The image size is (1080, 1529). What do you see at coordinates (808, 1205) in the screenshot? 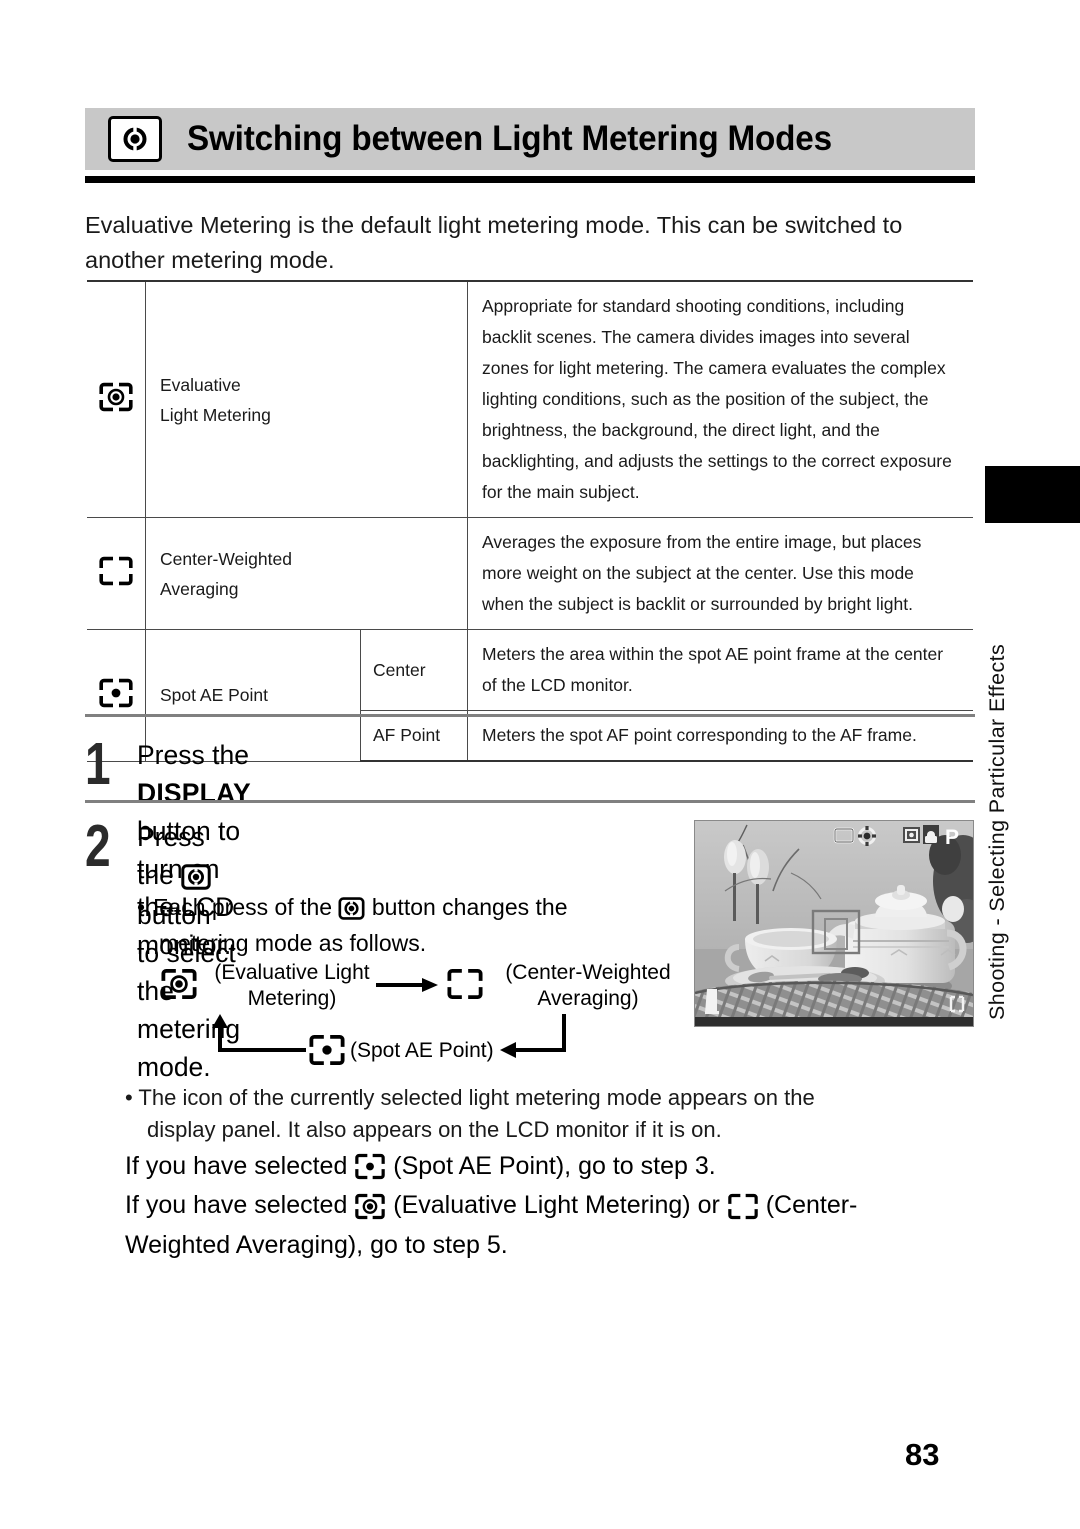
I see `tail-line4-c: (Center-` at bounding box center [808, 1205].